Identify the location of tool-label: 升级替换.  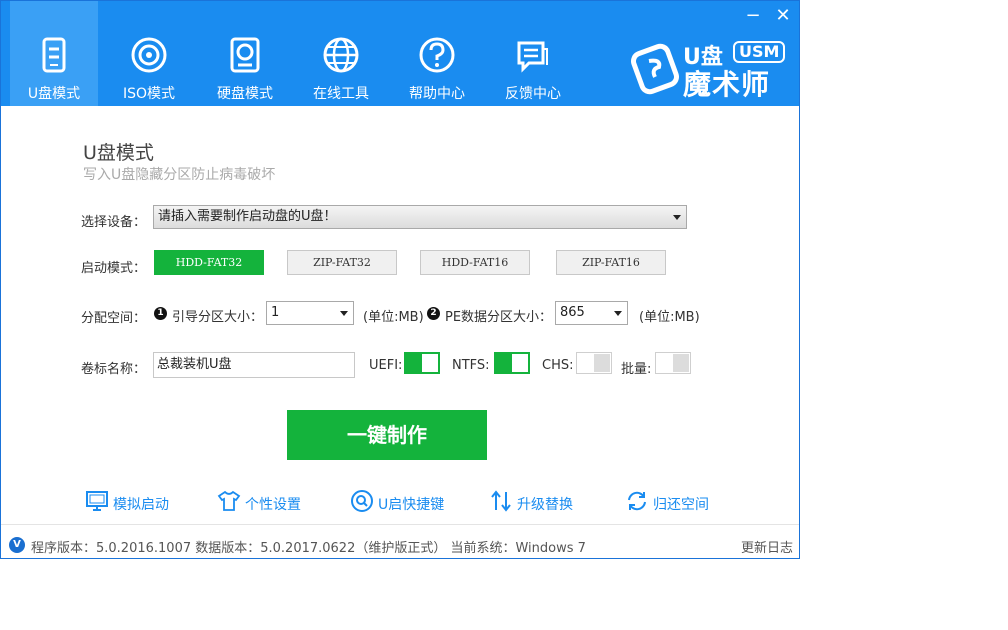
(545, 505).